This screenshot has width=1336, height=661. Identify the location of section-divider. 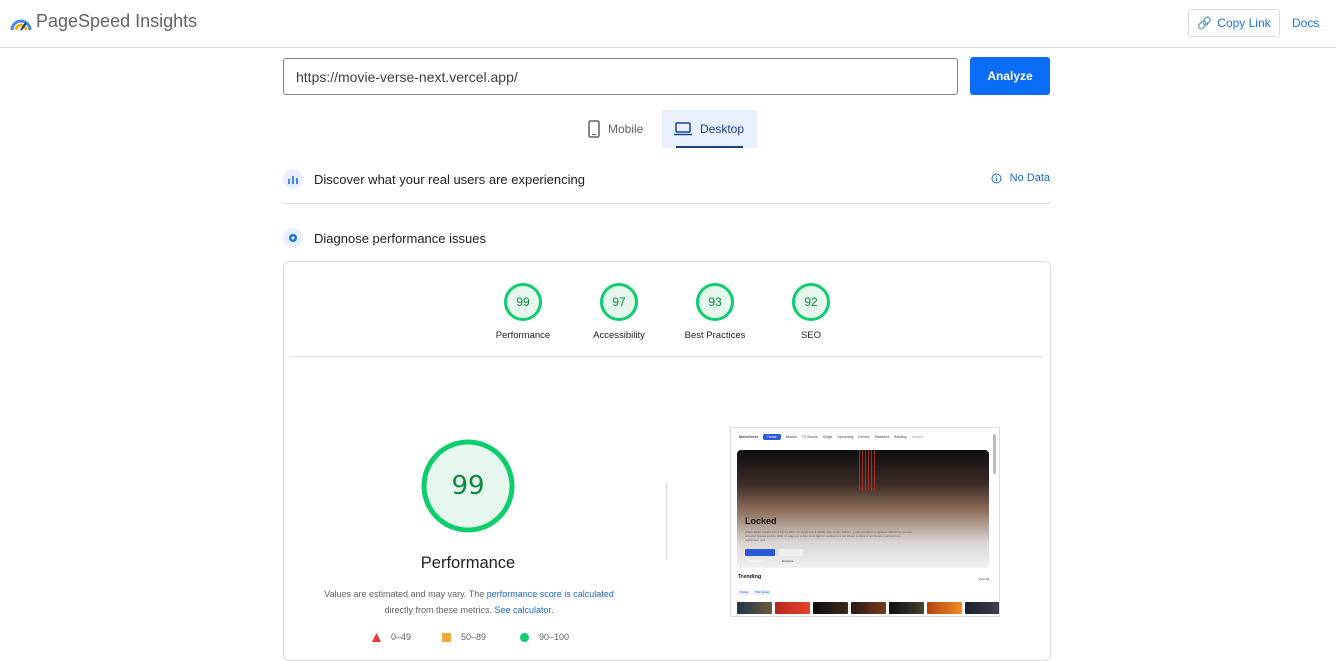
(666, 203).